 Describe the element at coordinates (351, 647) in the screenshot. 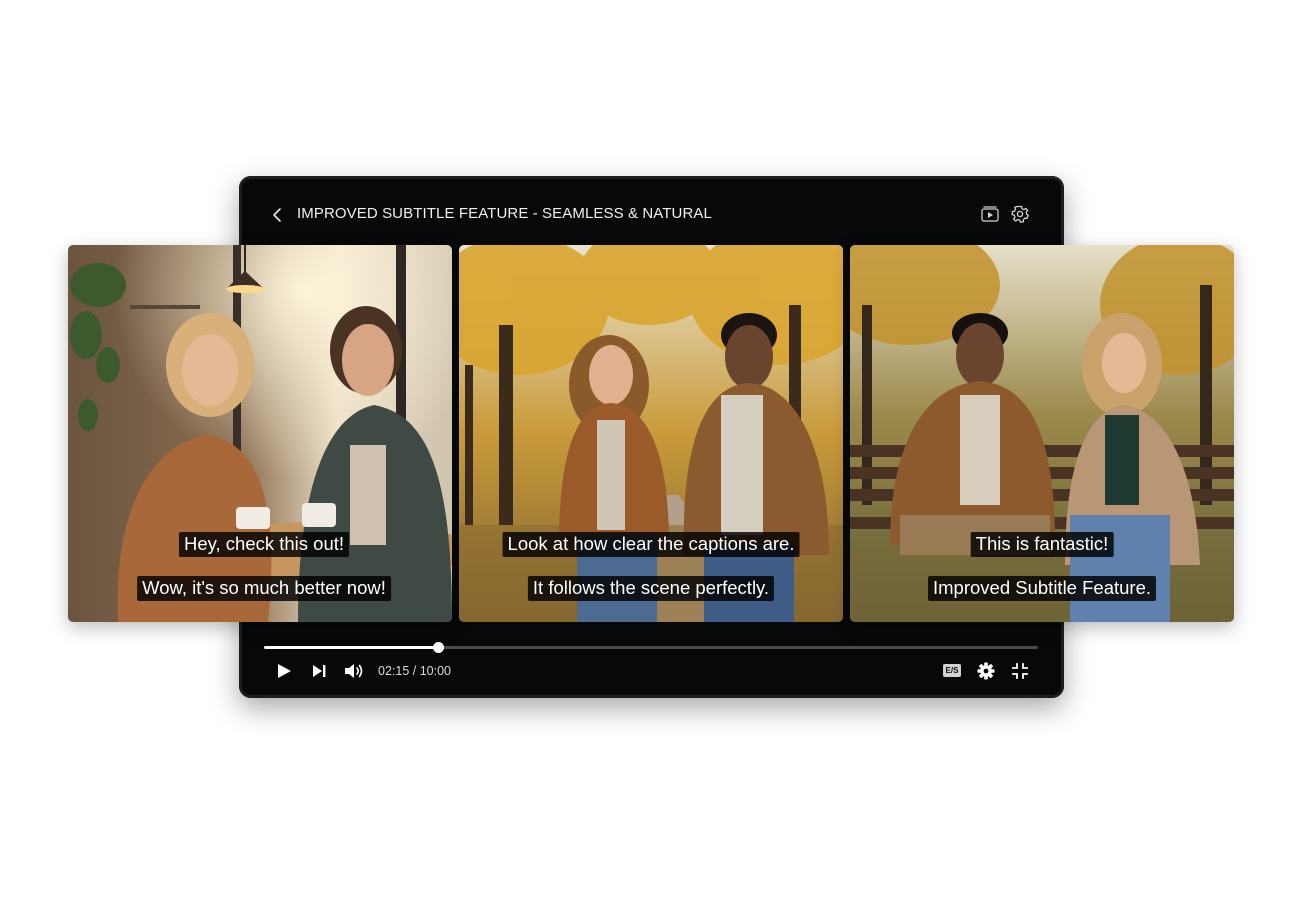

I see `progress-fill` at that location.